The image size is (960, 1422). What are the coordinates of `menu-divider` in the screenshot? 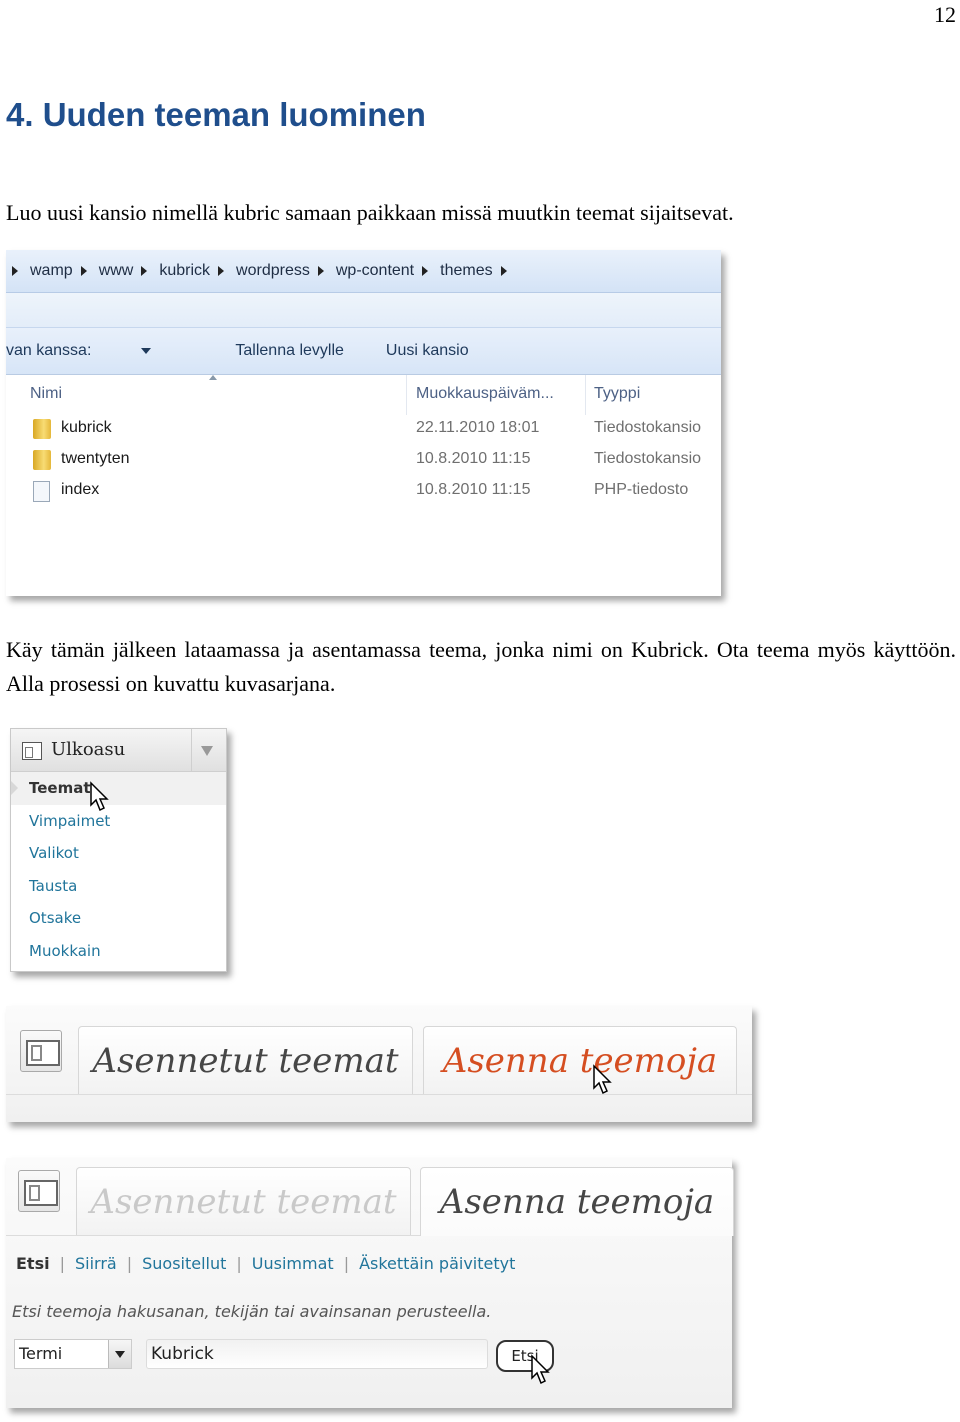 It's located at (191, 750).